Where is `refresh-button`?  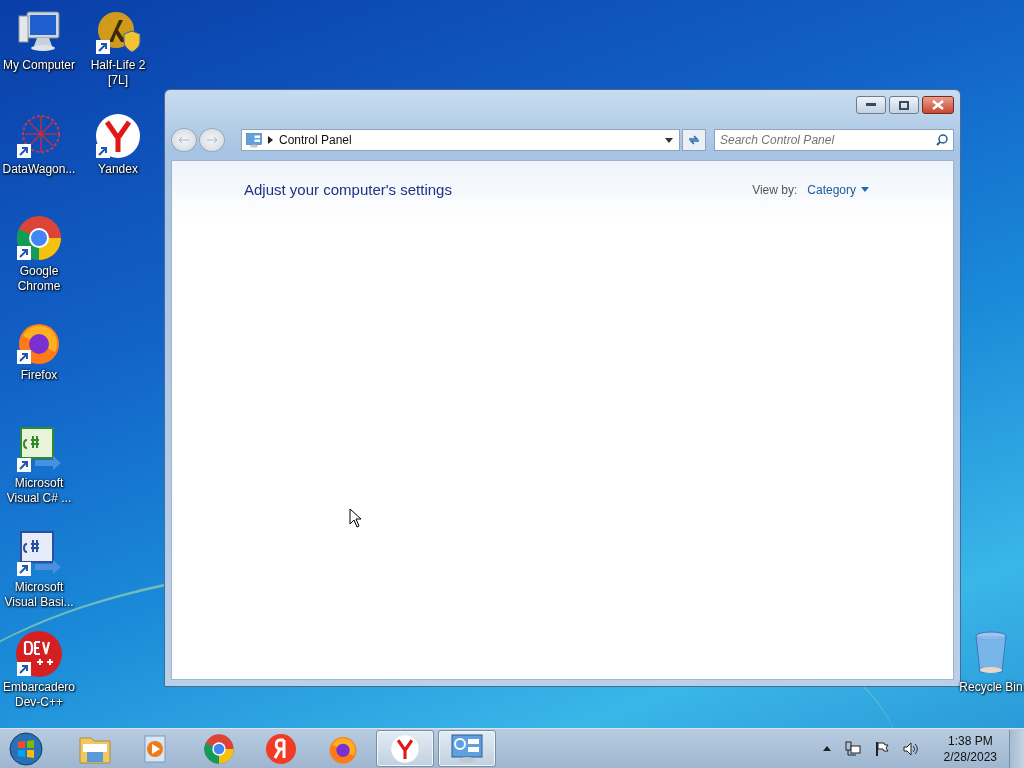
refresh-button is located at coordinates (694, 140).